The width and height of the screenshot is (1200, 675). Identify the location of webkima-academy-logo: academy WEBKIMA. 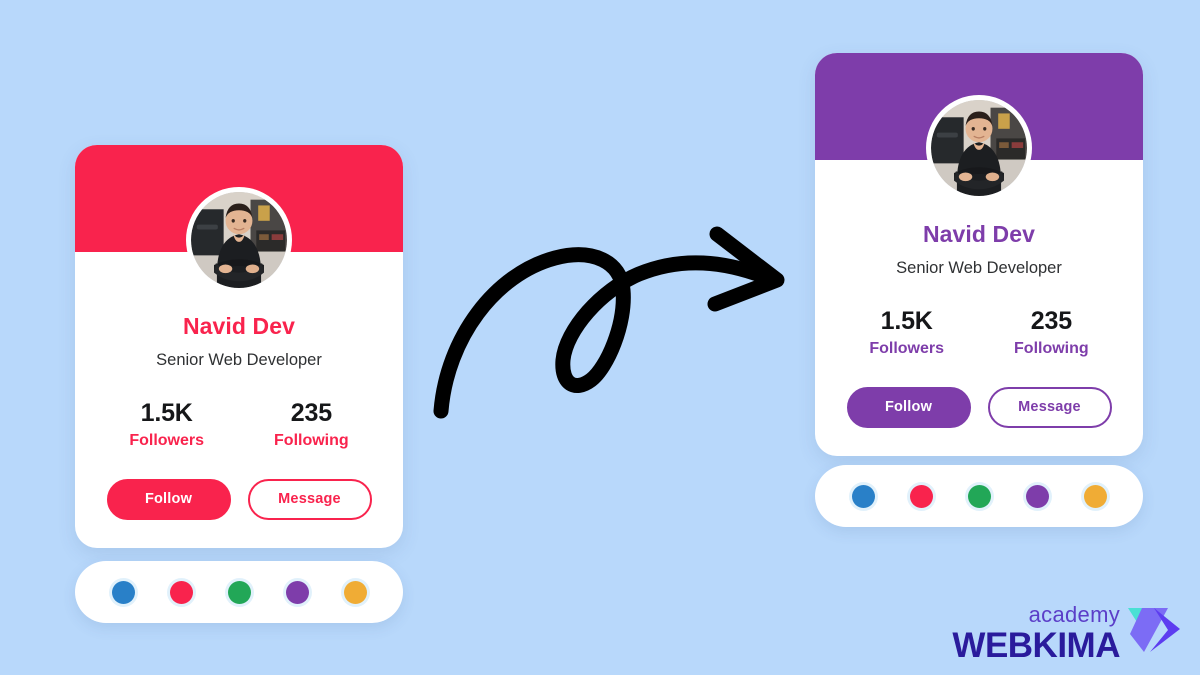
(1067, 633).